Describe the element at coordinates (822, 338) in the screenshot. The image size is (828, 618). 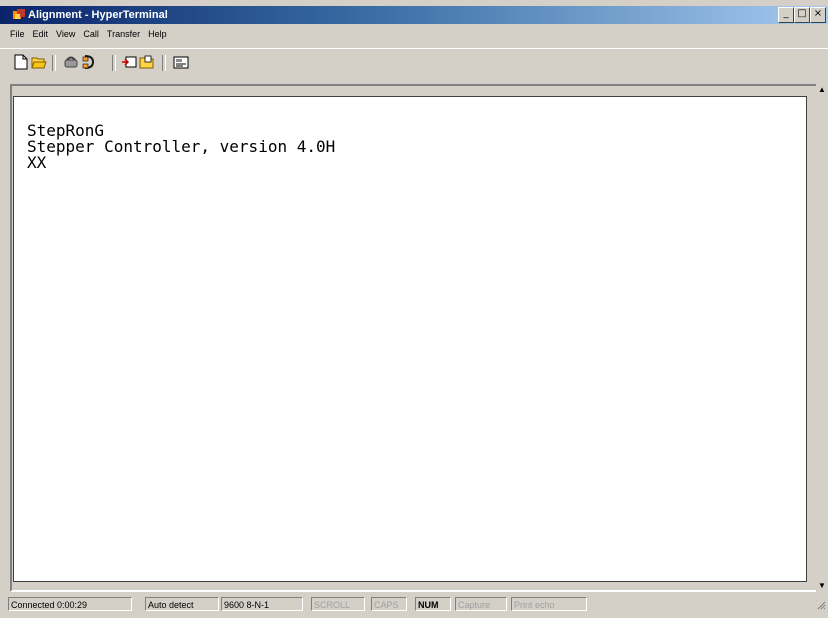
I see `vertical-scrollbar: ▲ ▼` at that location.